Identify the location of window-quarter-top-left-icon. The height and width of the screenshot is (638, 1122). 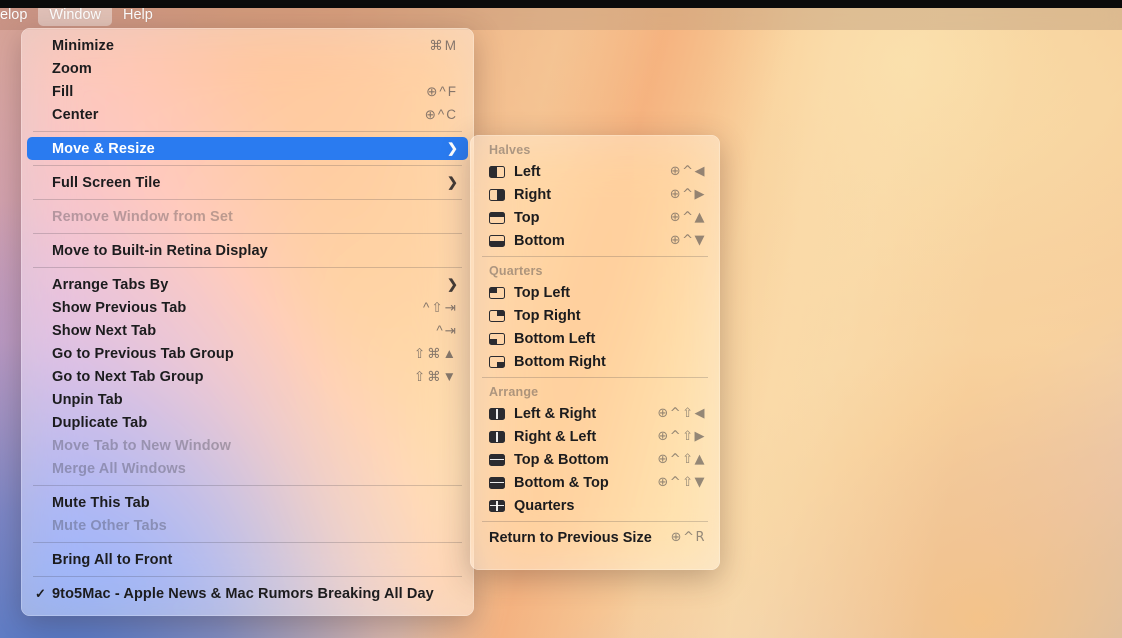
(497, 292).